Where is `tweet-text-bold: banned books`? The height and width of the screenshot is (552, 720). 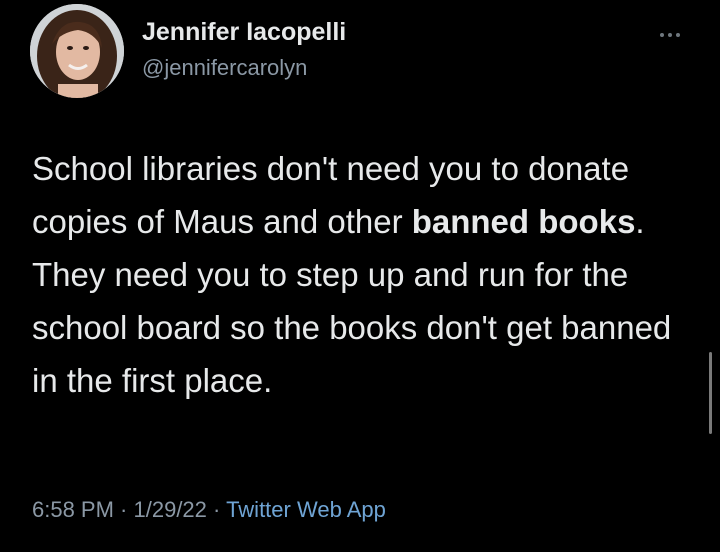
tweet-text-bold: banned books is located at coordinates (523, 221).